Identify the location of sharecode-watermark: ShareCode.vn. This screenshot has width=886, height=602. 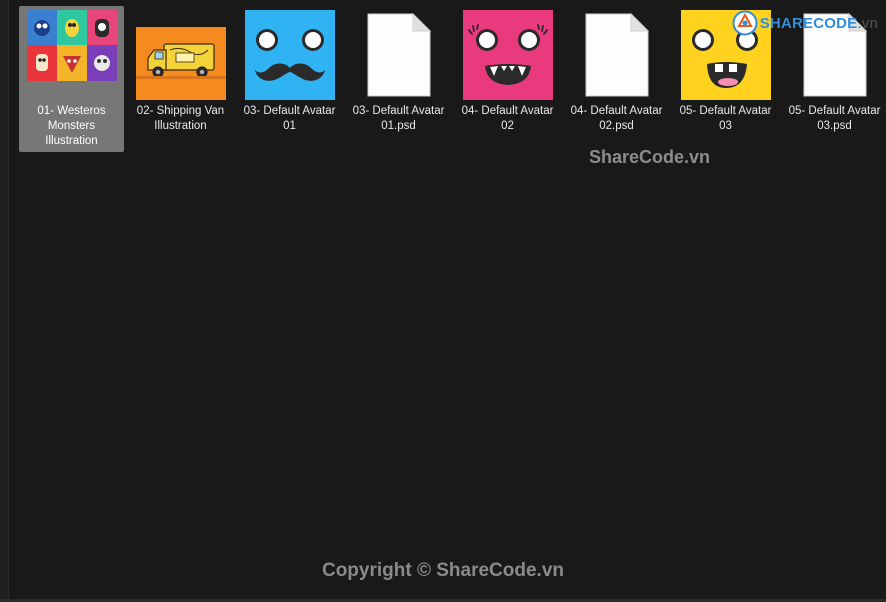
(650, 157).